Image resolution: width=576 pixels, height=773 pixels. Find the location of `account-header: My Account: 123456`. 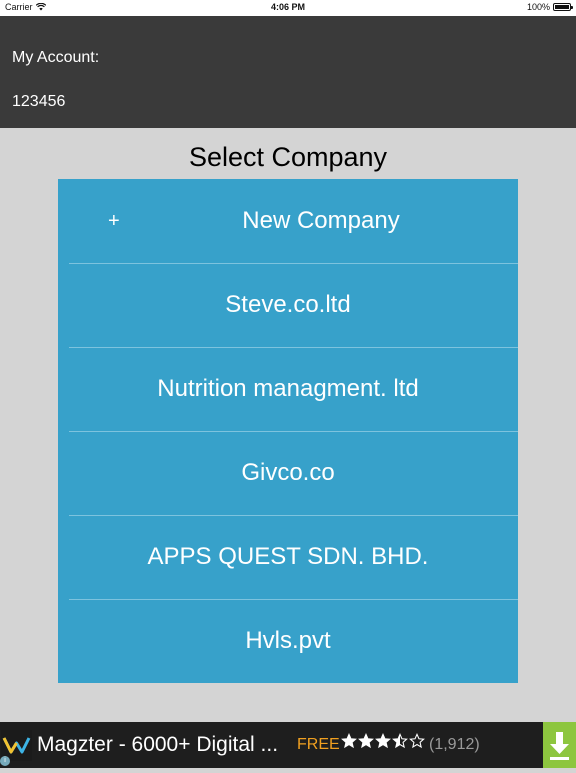

account-header: My Account: 123456 is located at coordinates (288, 72).